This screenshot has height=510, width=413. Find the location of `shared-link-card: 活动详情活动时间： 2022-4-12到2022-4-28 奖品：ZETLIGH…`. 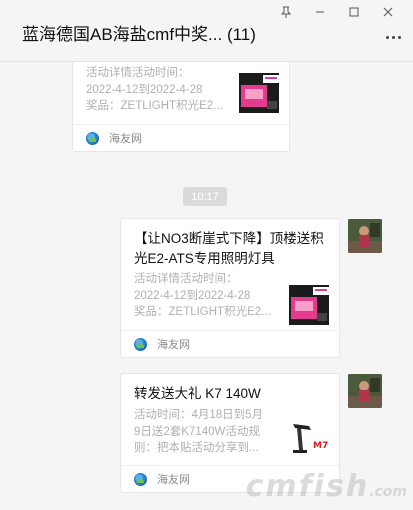

shared-link-card: 活动详情活动时间： 2022-4-12到2022-4-28 奖品：ZETLIGH… is located at coordinates (181, 107).